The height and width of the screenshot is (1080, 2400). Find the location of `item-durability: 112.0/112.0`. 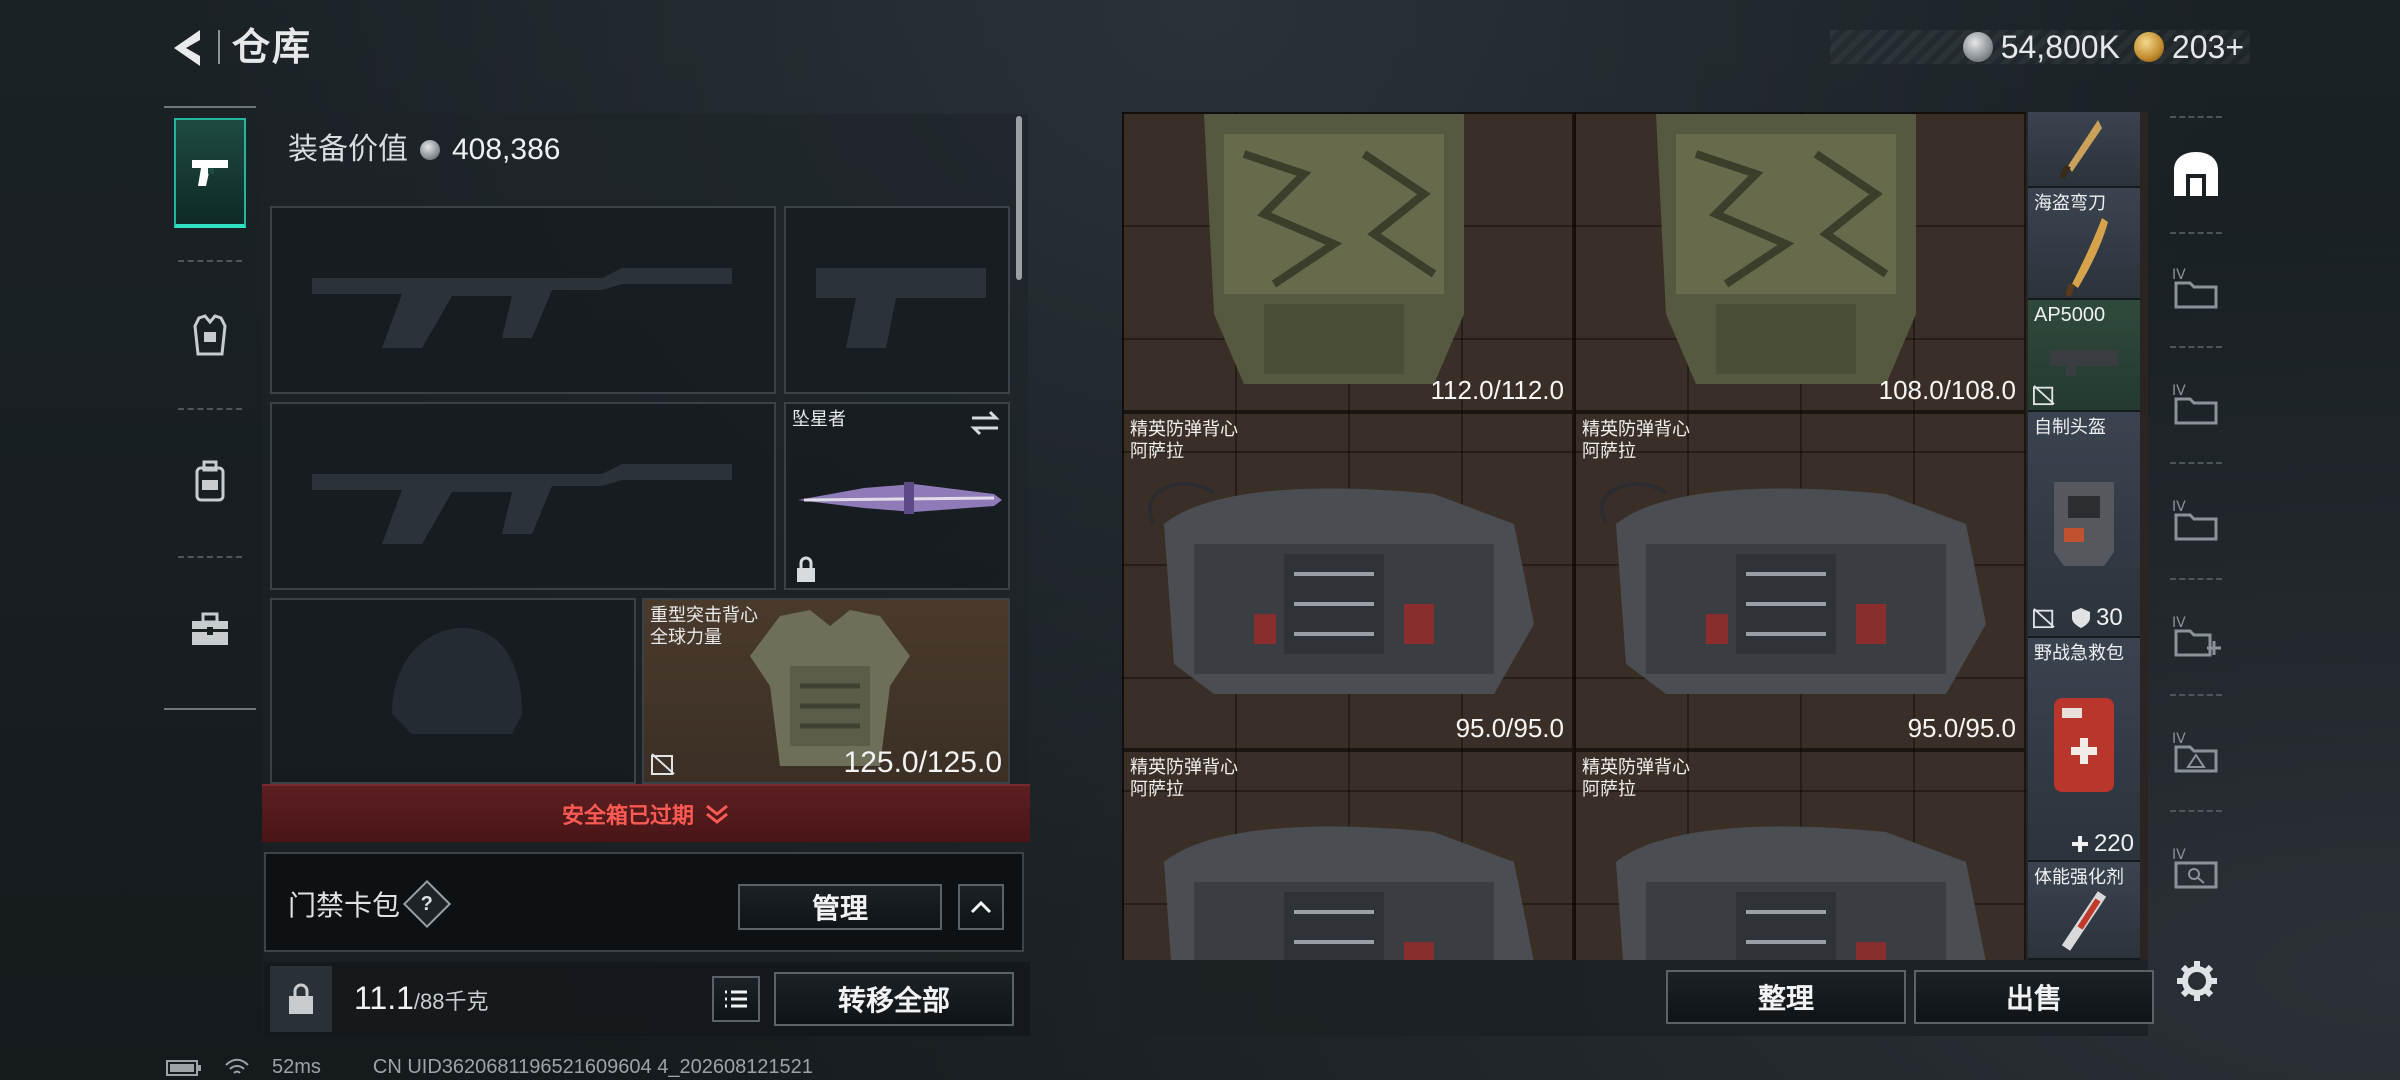

item-durability: 112.0/112.0 is located at coordinates (1497, 390).